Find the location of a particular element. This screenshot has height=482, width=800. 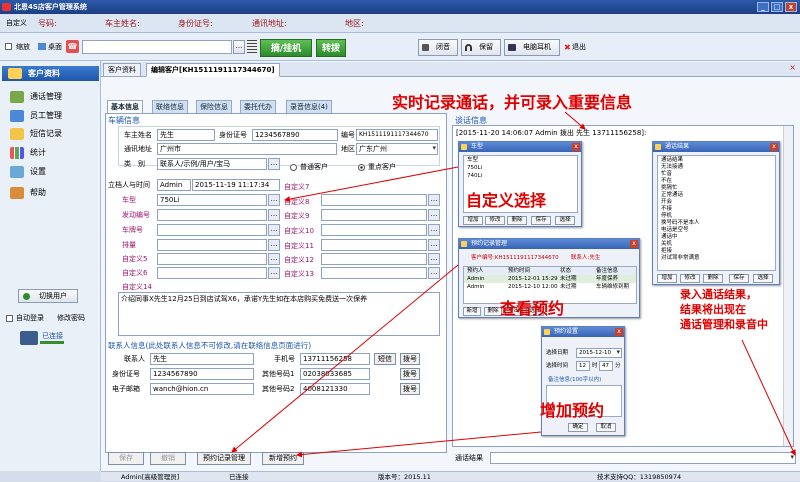

arrow-to-call-result is located at coordinates (768, 397).